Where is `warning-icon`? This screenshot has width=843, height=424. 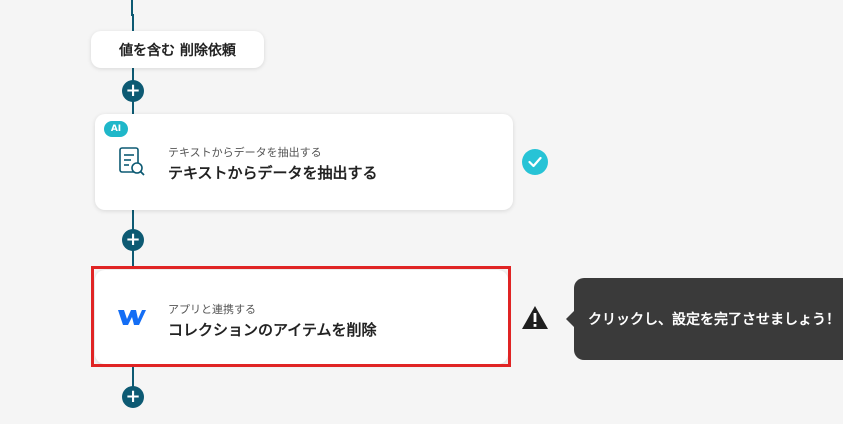 warning-icon is located at coordinates (535, 319).